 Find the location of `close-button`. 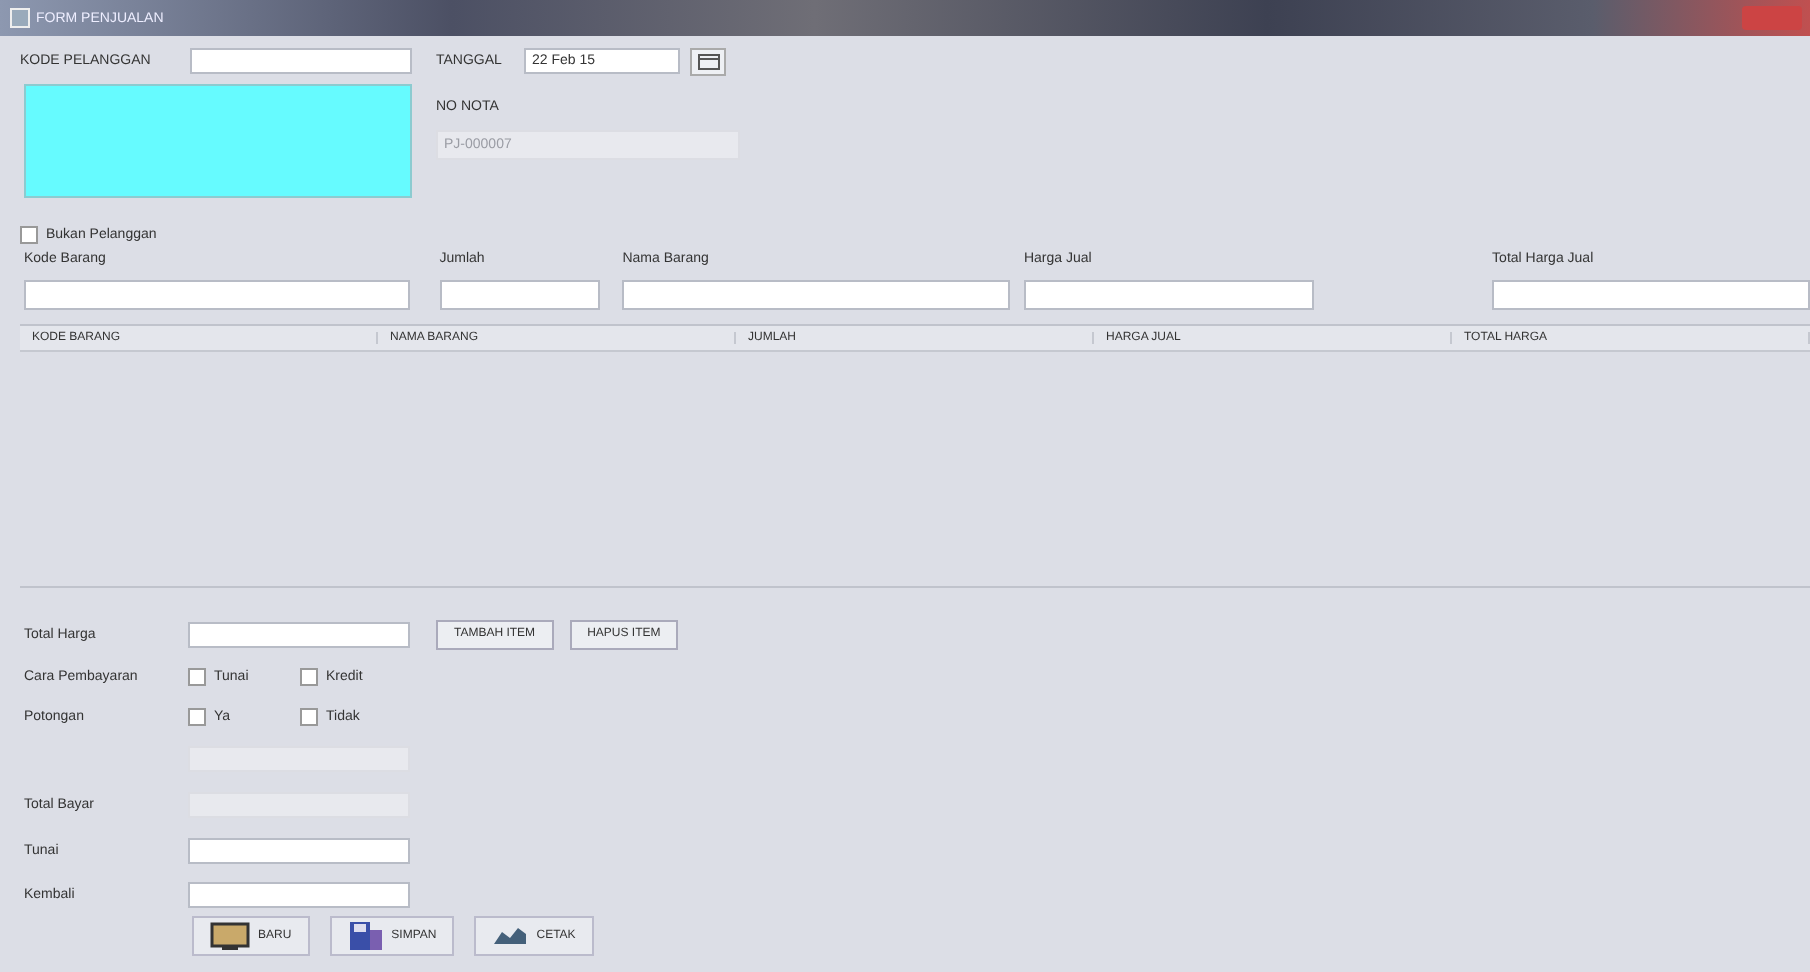

close-button is located at coordinates (1772, 18).